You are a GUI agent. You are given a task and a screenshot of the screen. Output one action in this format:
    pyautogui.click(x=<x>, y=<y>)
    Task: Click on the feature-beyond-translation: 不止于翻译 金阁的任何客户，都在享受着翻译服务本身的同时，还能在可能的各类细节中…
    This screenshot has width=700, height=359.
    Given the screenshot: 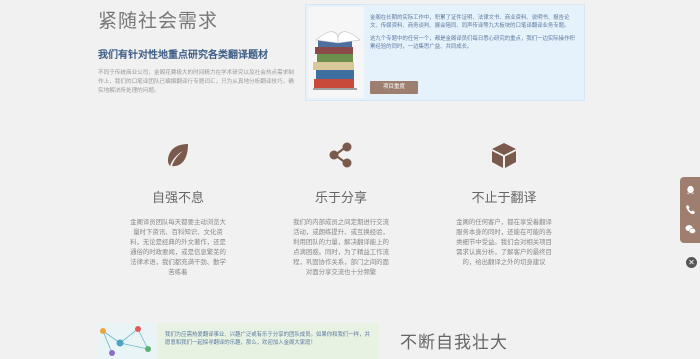 What is the action you would take?
    pyautogui.click(x=504, y=203)
    